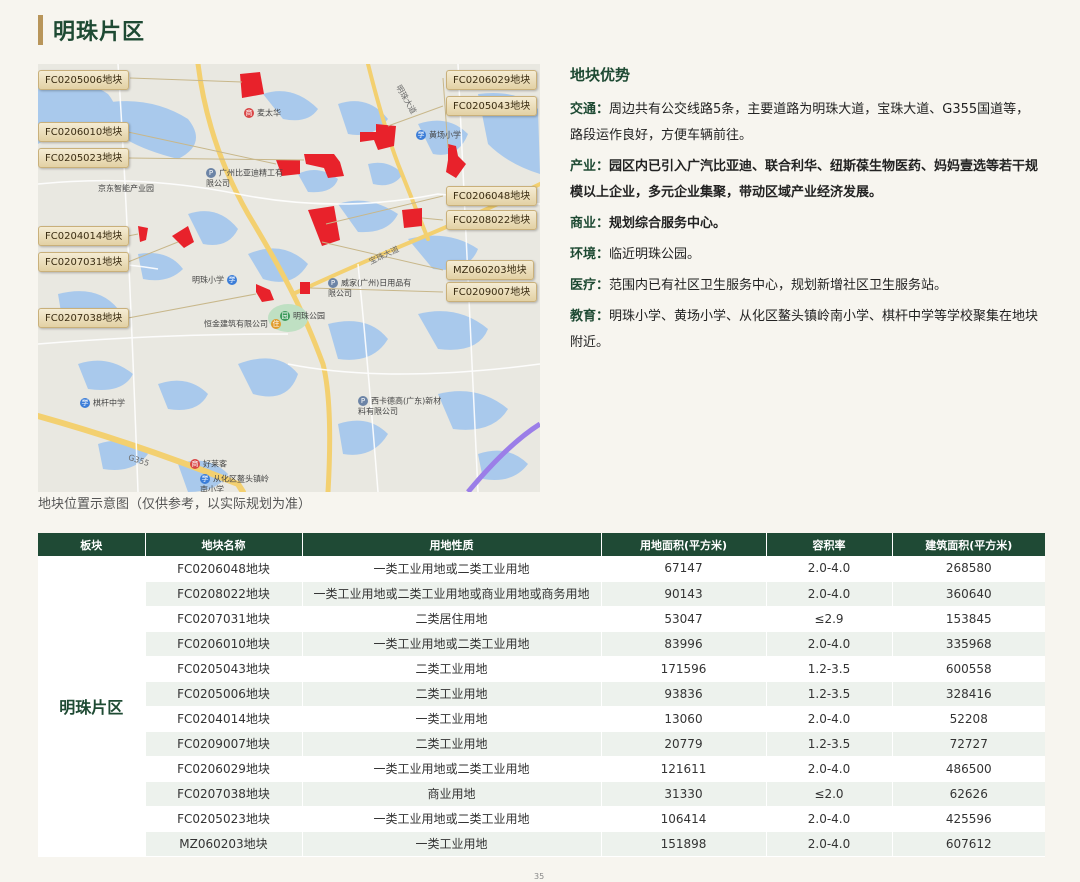 The width and height of the screenshot is (1080, 882). What do you see at coordinates (223, 669) in the screenshot?
I see `cell-parcel-name: FC0205043地块` at bounding box center [223, 669].